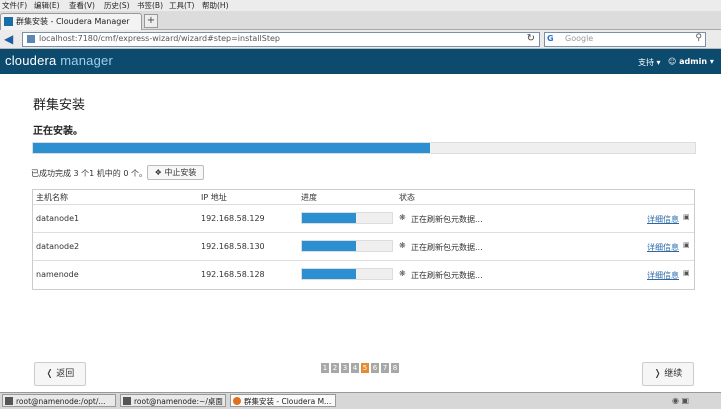  Describe the element at coordinates (335, 368) in the screenshot. I see `pager-step-2: 2` at that location.